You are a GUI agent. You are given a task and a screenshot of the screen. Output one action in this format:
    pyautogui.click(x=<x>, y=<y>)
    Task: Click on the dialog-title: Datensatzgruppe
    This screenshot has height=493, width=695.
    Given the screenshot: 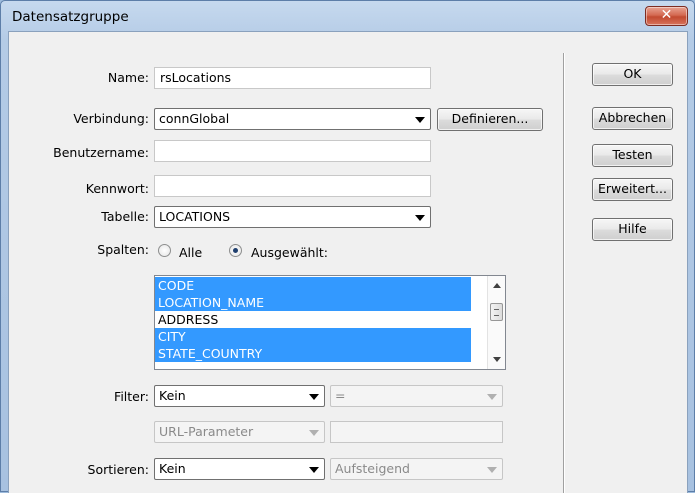 What is the action you would take?
    pyautogui.click(x=70, y=17)
    